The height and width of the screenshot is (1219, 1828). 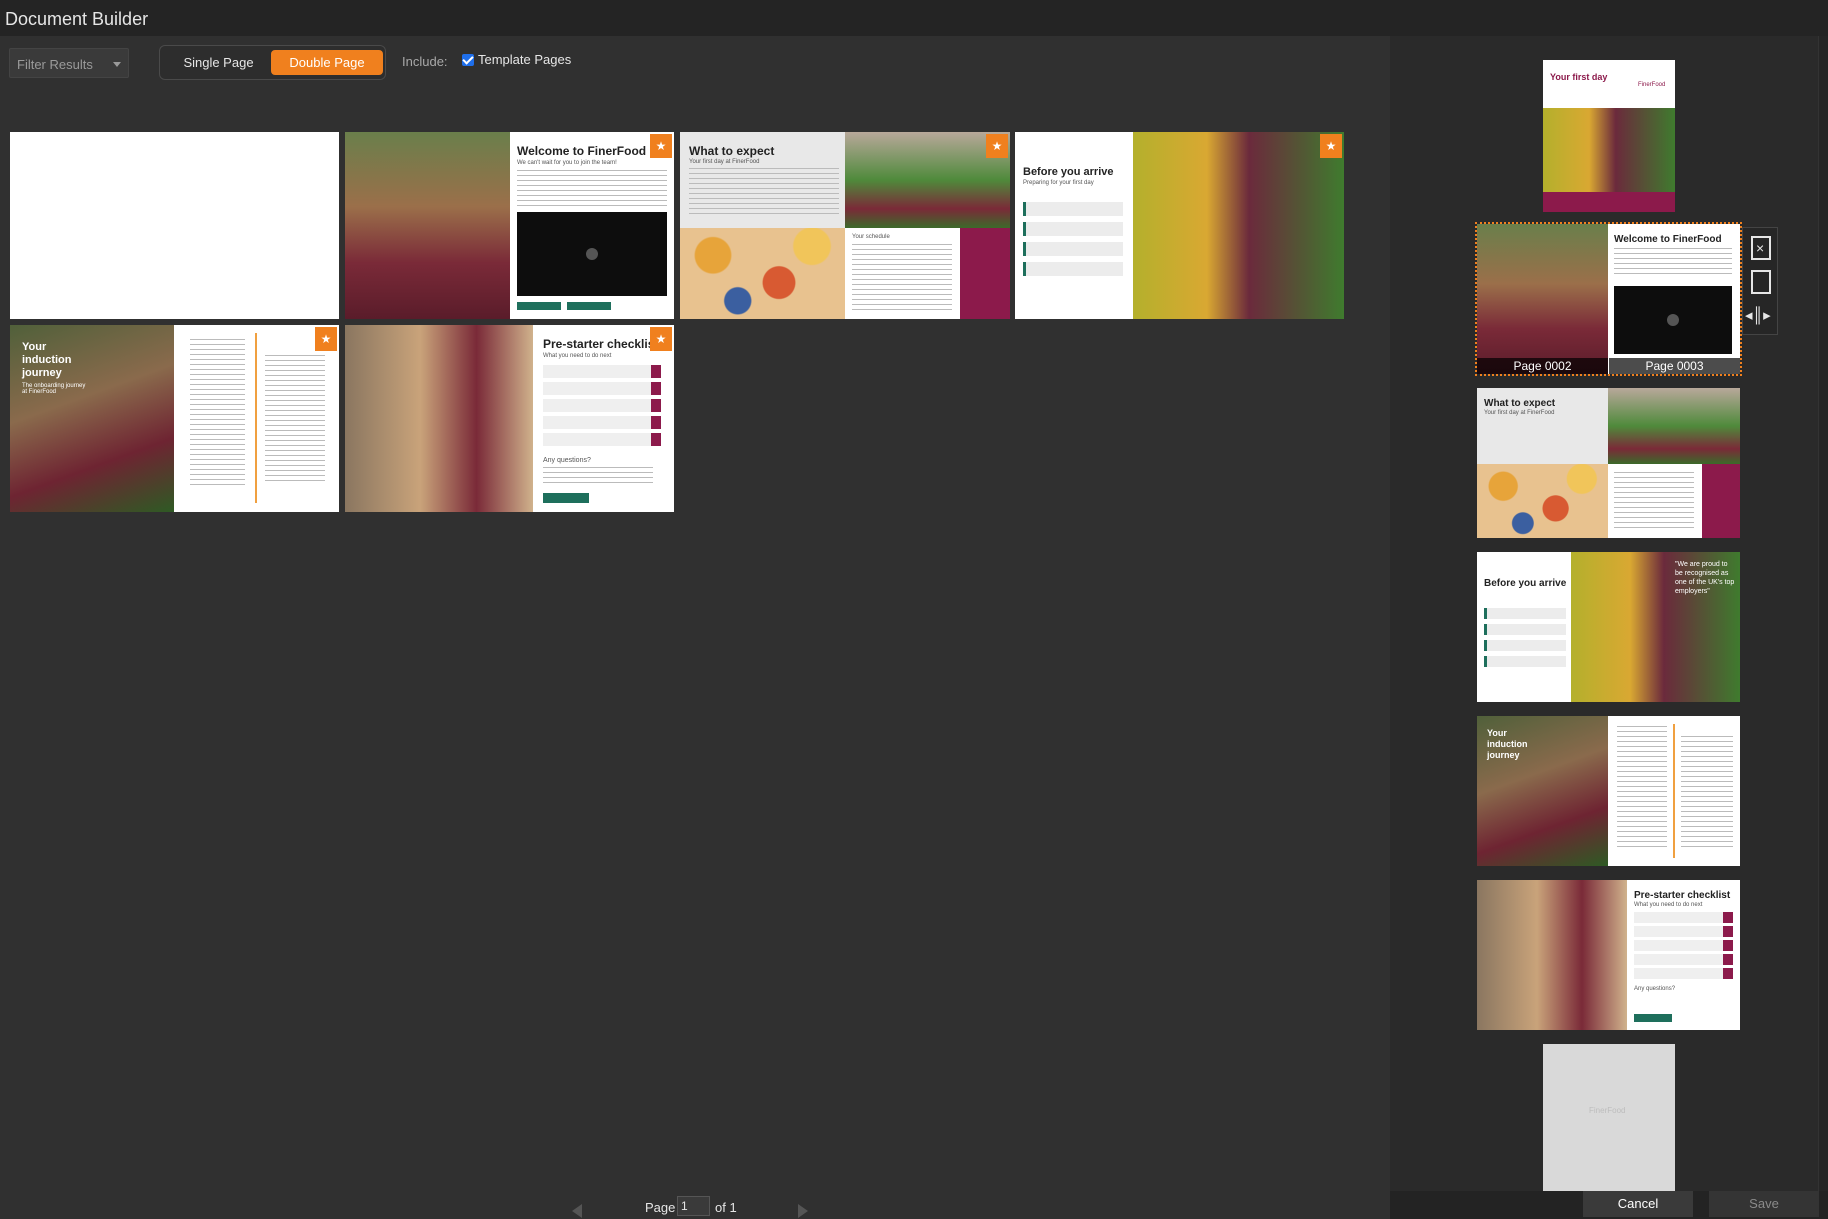 I want to click on move-page-icon, so click(x=1758, y=316).